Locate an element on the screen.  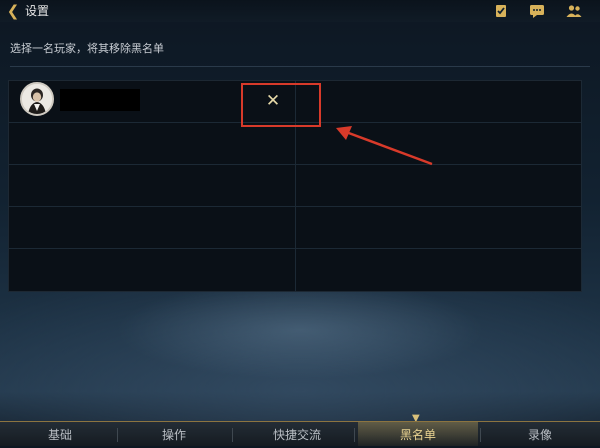
tab-controls: 操作 is located at coordinates (174, 434).